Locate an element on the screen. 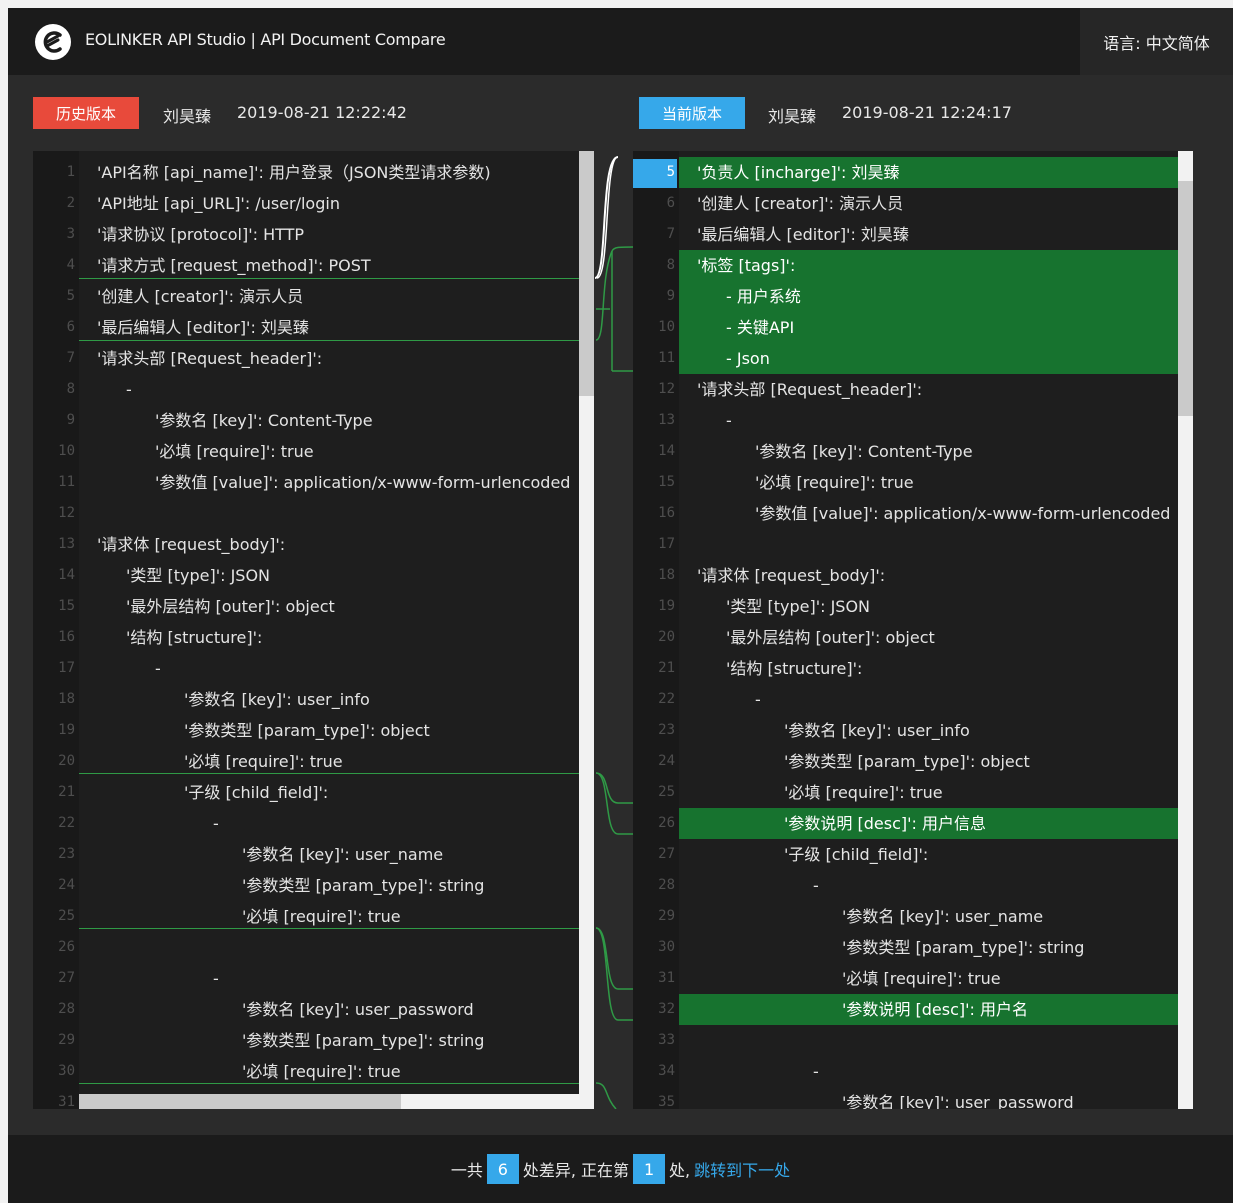 This screenshot has width=1233, height=1203. code-line: 31 '必填 [require]': true is located at coordinates (913, 978).